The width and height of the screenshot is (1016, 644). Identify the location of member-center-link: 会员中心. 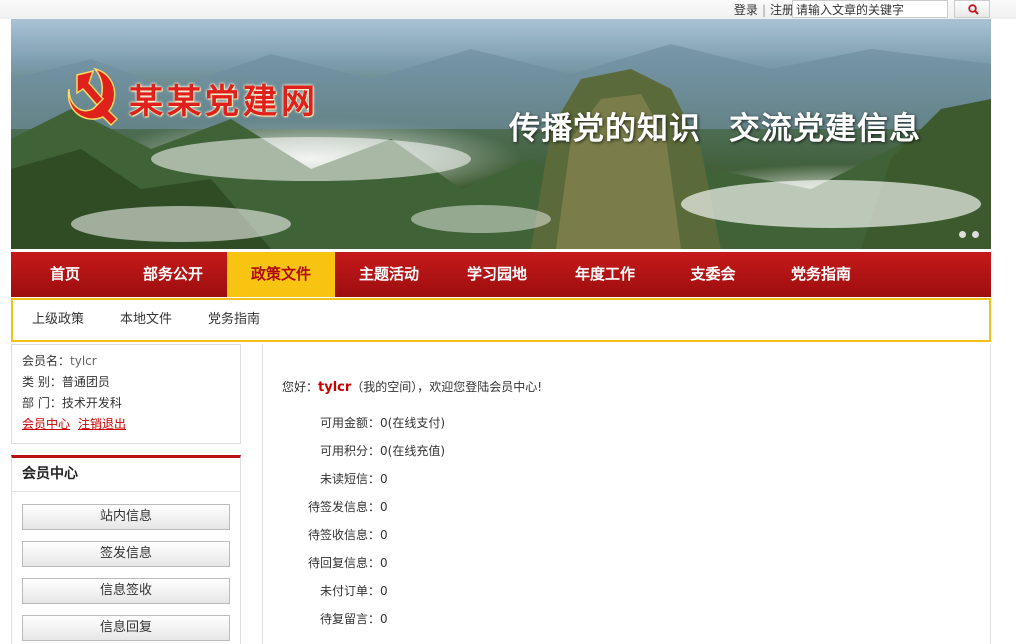
(46, 424).